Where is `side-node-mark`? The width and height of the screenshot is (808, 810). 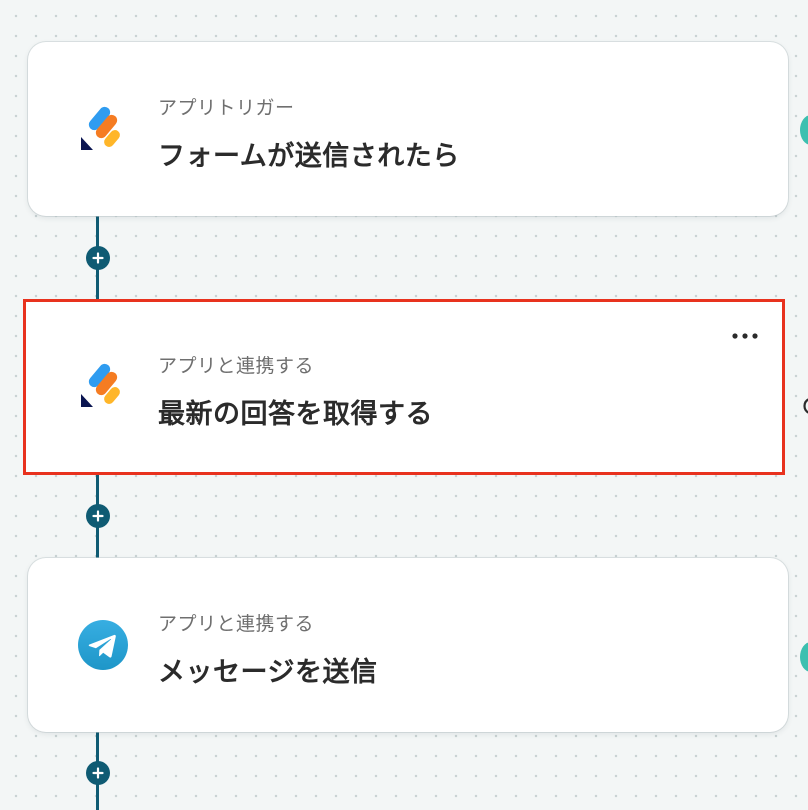
side-node-mark is located at coordinates (805, 406).